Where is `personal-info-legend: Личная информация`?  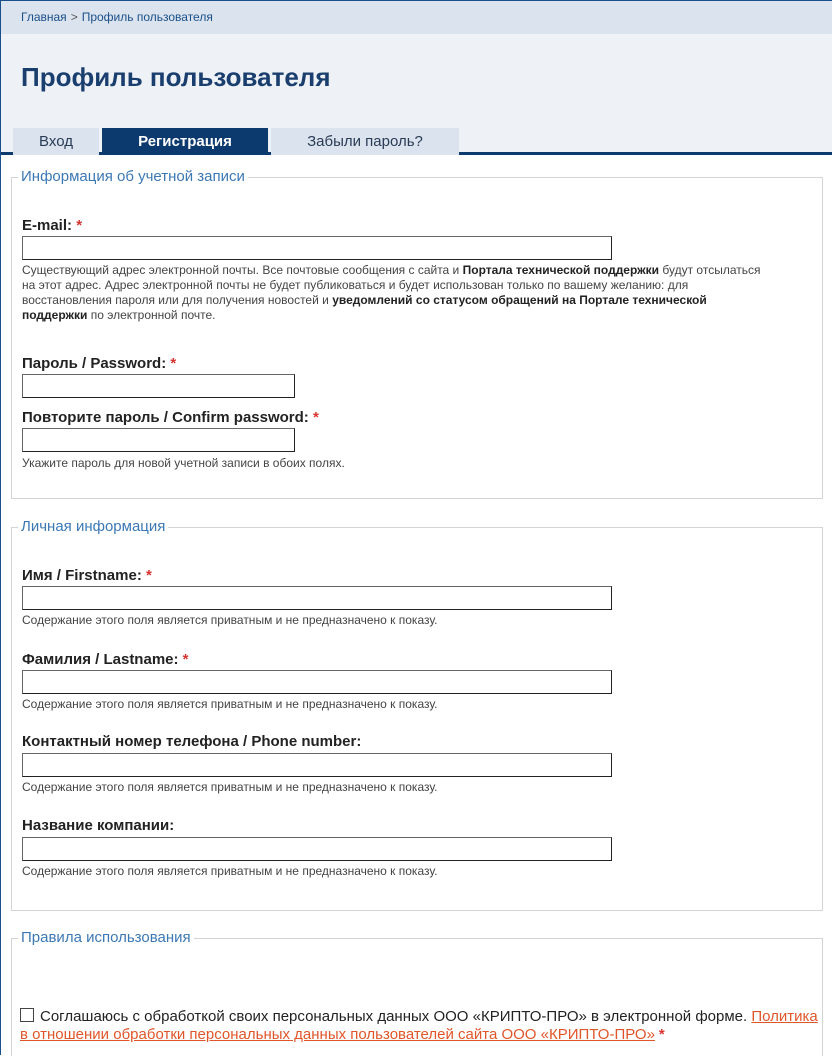
personal-info-legend: Личная информация is located at coordinates (93, 527).